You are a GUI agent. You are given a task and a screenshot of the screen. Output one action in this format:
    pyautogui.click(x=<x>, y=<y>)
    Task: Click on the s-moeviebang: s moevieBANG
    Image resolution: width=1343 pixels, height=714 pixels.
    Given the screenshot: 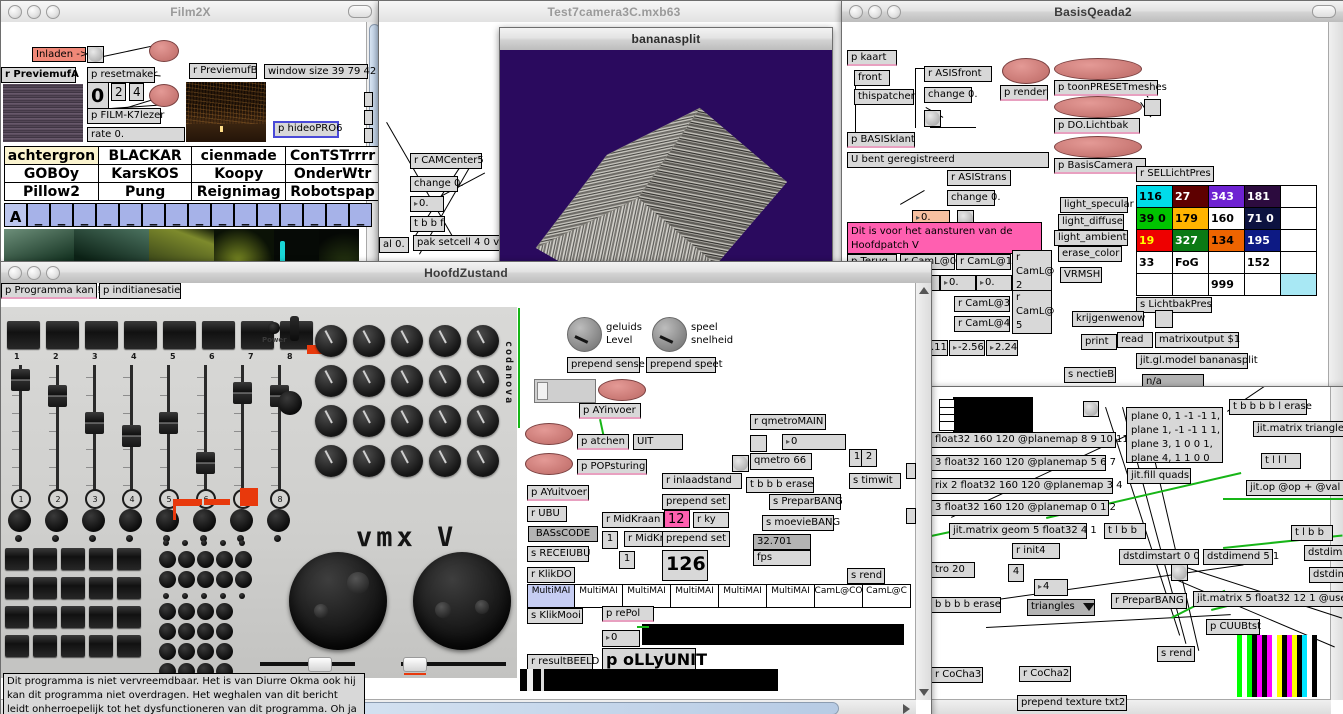 What is the action you would take?
    pyautogui.click(x=801, y=523)
    